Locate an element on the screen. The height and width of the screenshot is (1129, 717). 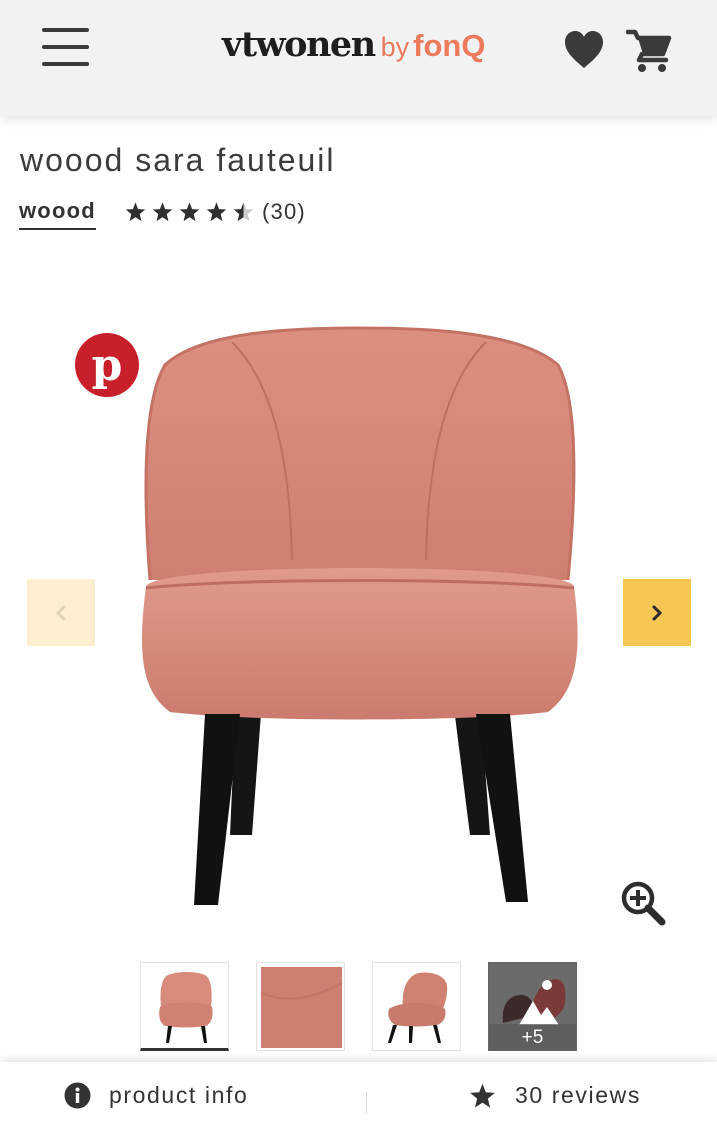
brand-link: woood is located at coordinates (57, 214).